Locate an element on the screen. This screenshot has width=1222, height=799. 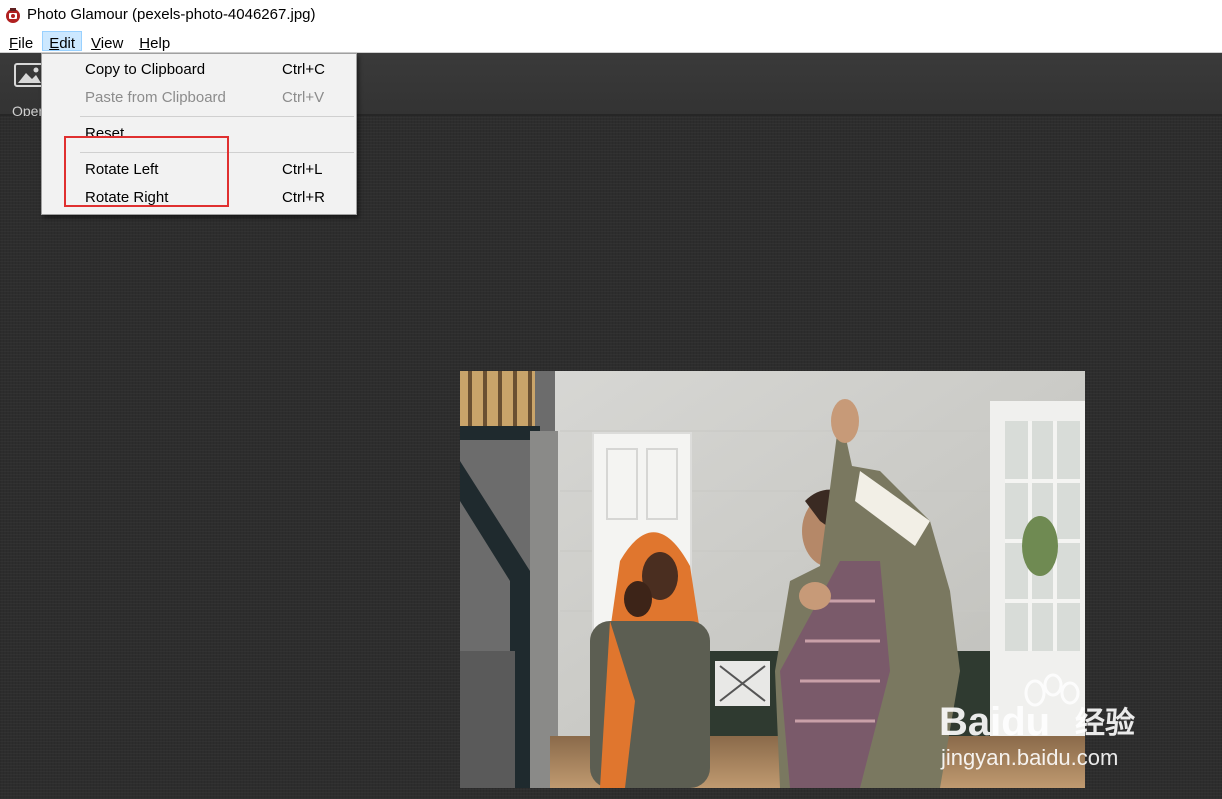
menu-item-shortcut: Ctrl+V is located at coordinates (303, 97).